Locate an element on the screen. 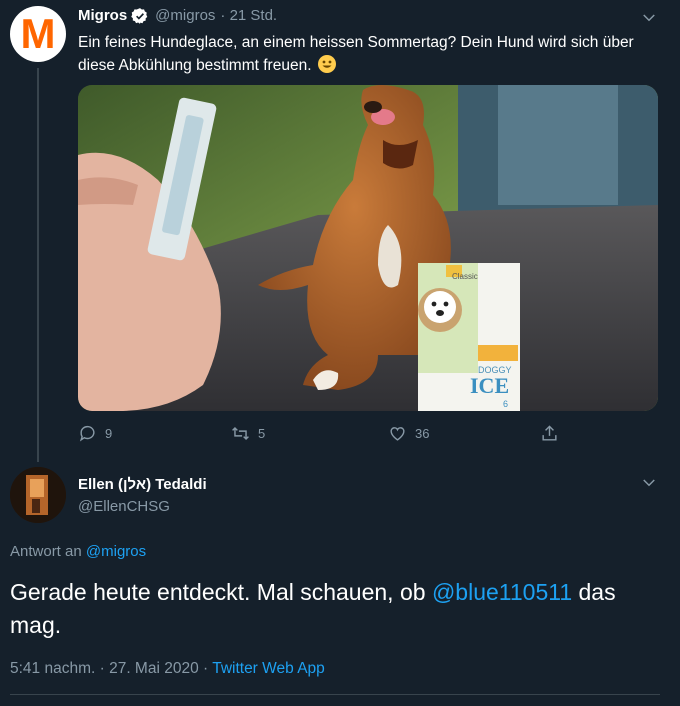  reply-button: 9 is located at coordinates (95, 433).